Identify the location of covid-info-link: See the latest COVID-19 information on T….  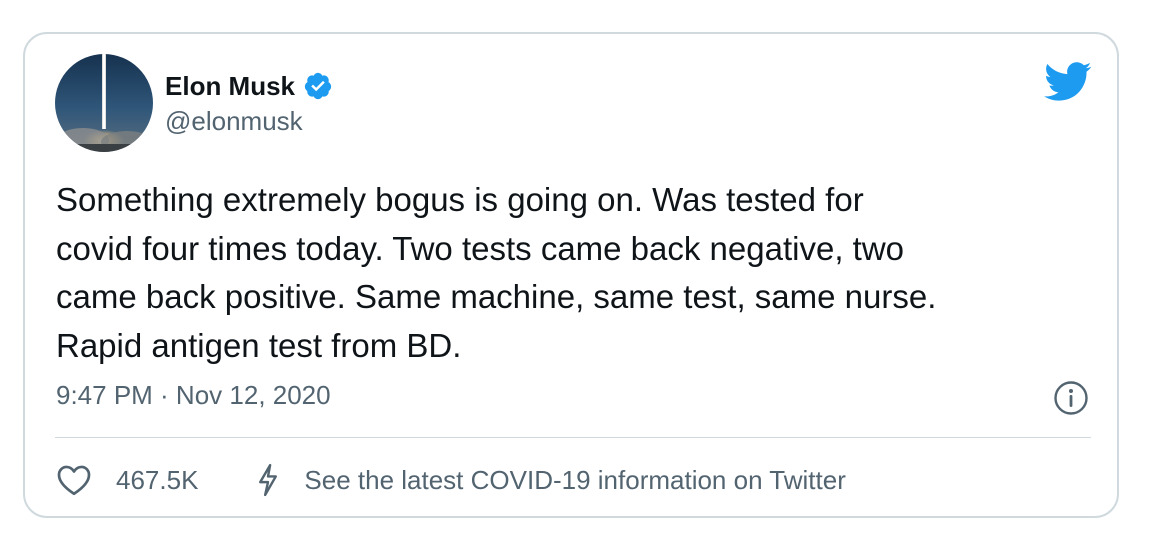
(574, 480).